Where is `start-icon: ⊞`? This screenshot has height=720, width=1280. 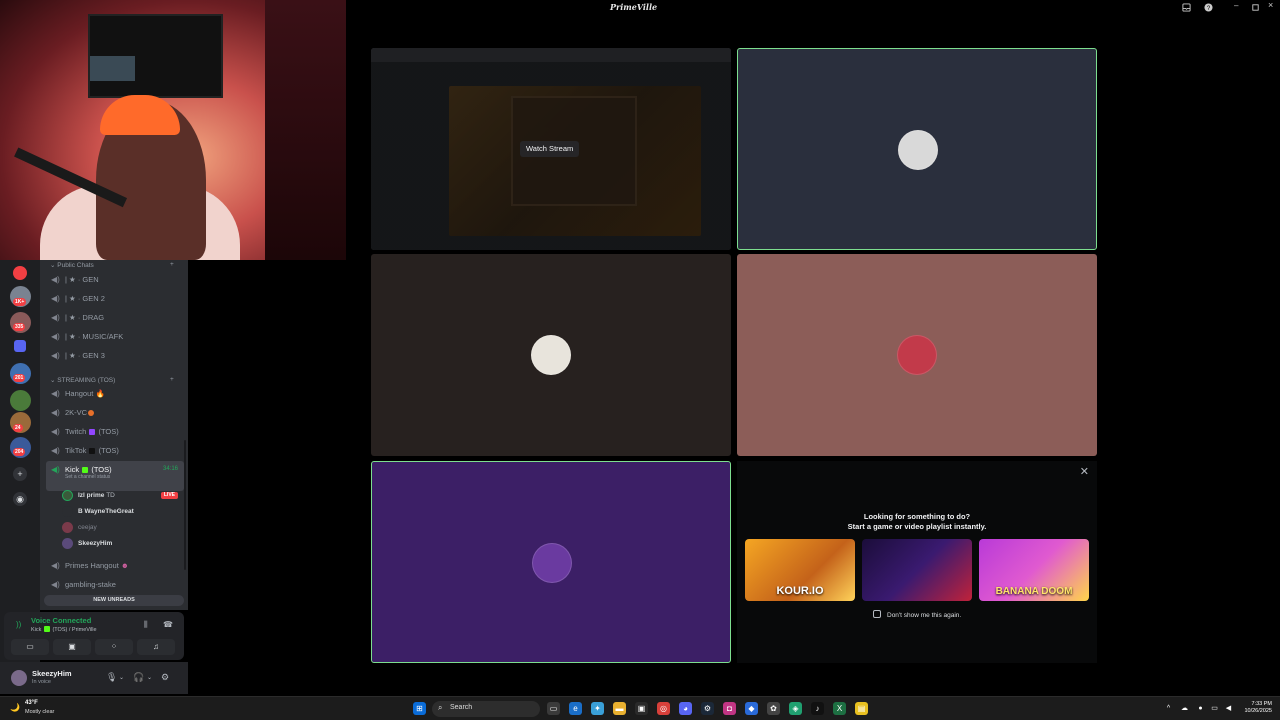 start-icon: ⊞ is located at coordinates (419, 708).